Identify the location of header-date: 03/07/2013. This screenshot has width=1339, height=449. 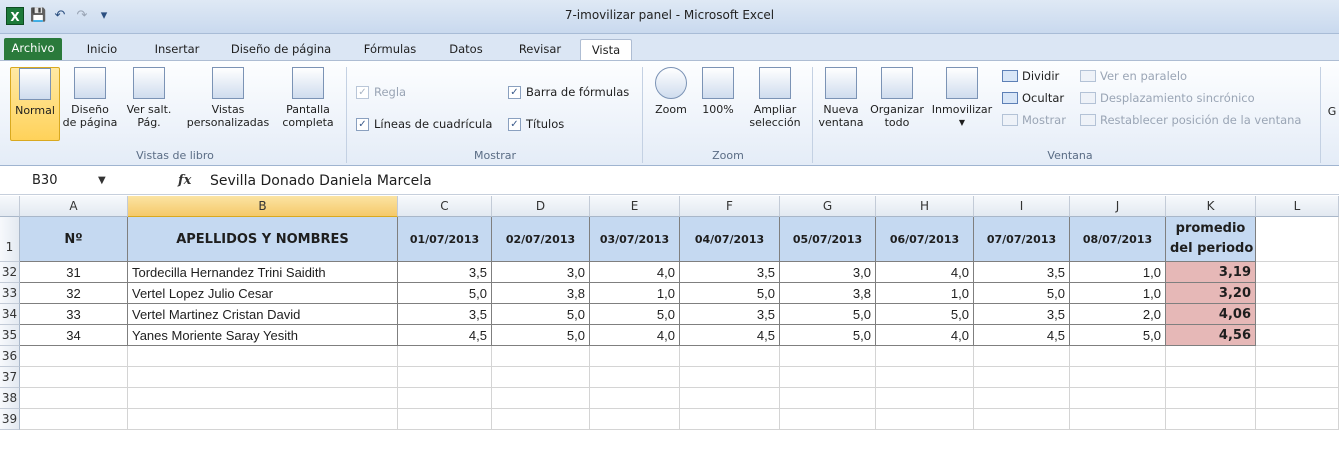
(635, 239).